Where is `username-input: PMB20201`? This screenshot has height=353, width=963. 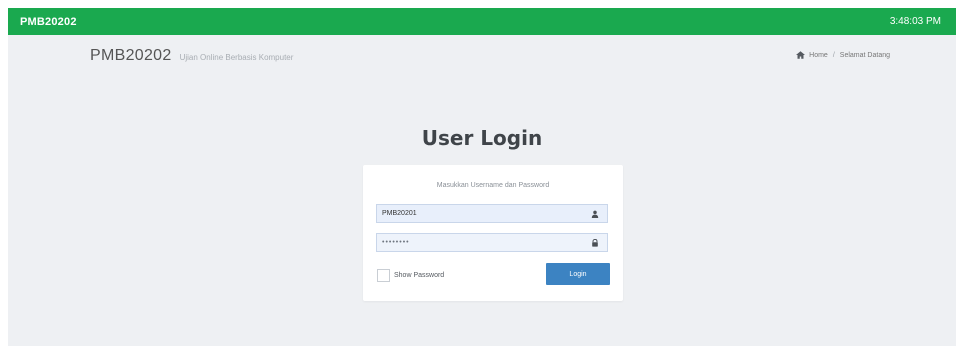 username-input: PMB20201 is located at coordinates (492, 213).